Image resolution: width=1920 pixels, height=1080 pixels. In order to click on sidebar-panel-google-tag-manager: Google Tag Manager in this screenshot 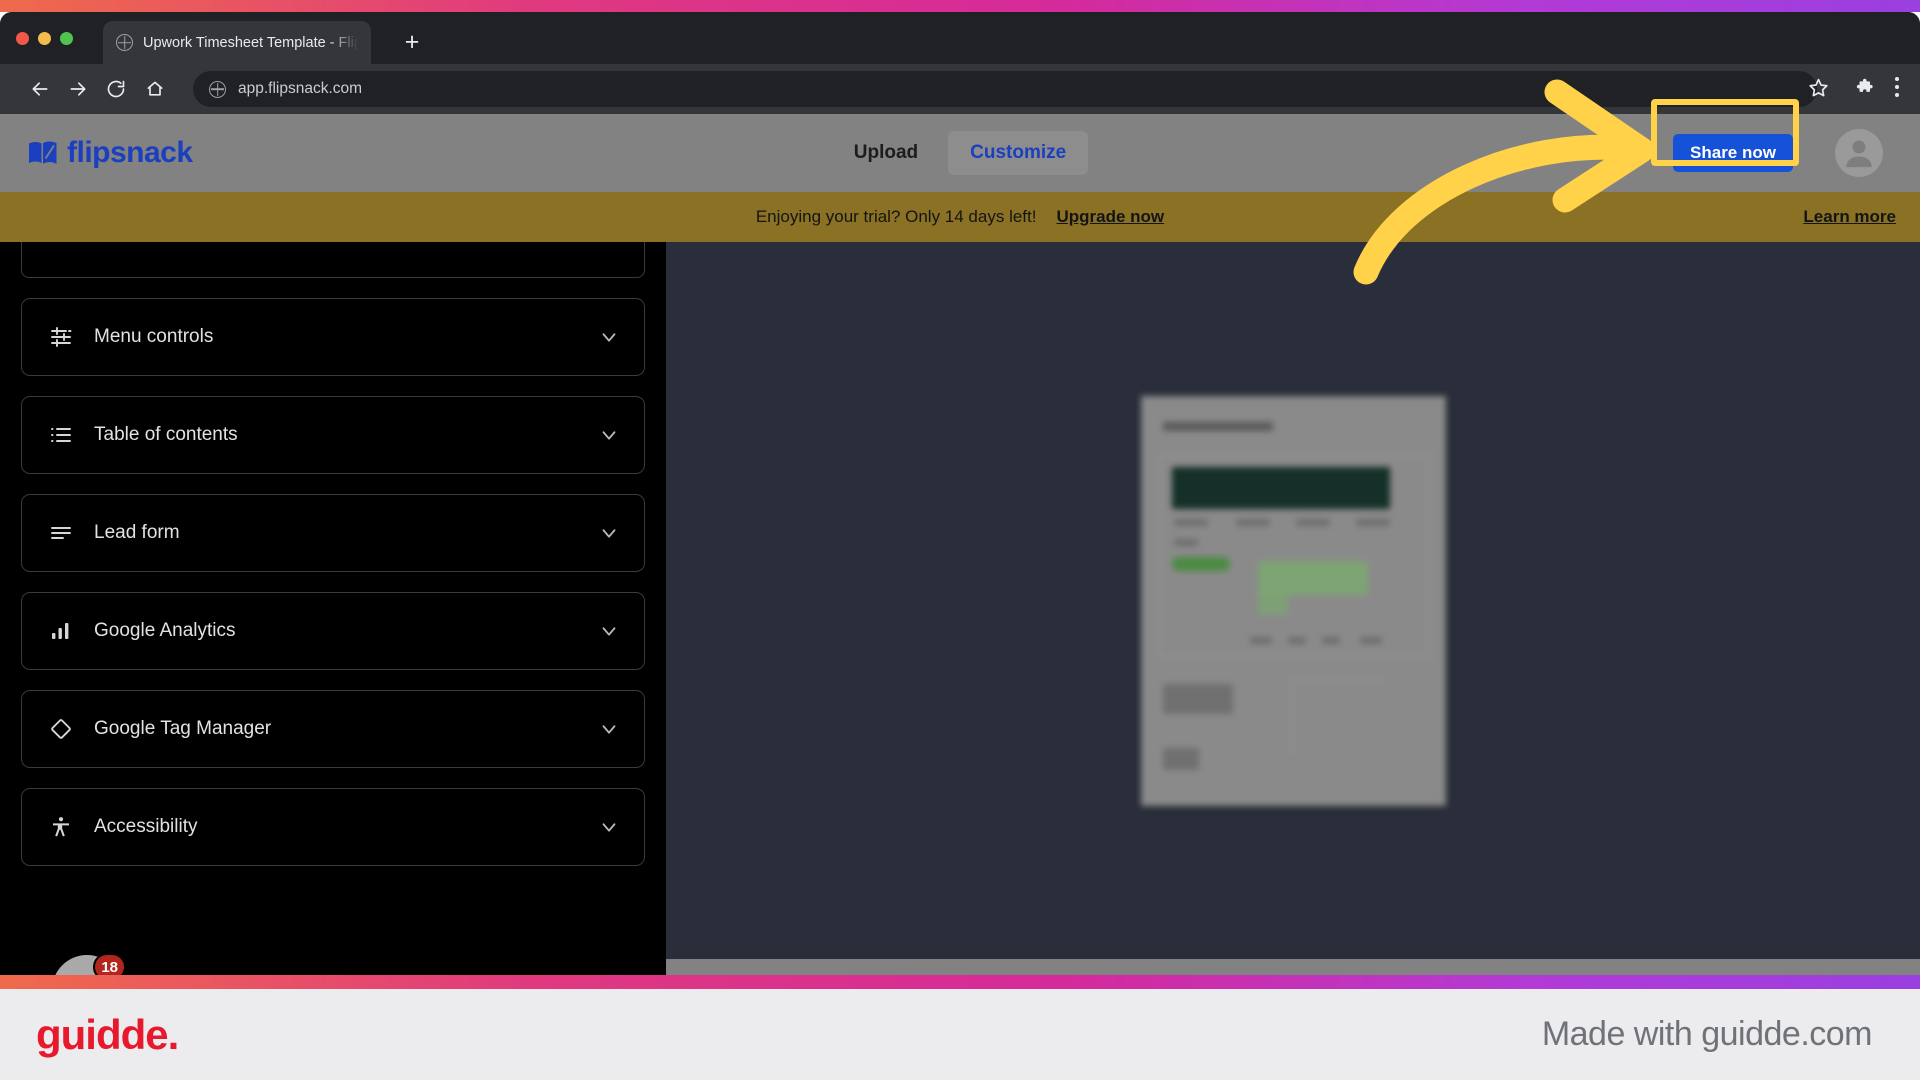, I will do `click(333, 729)`.